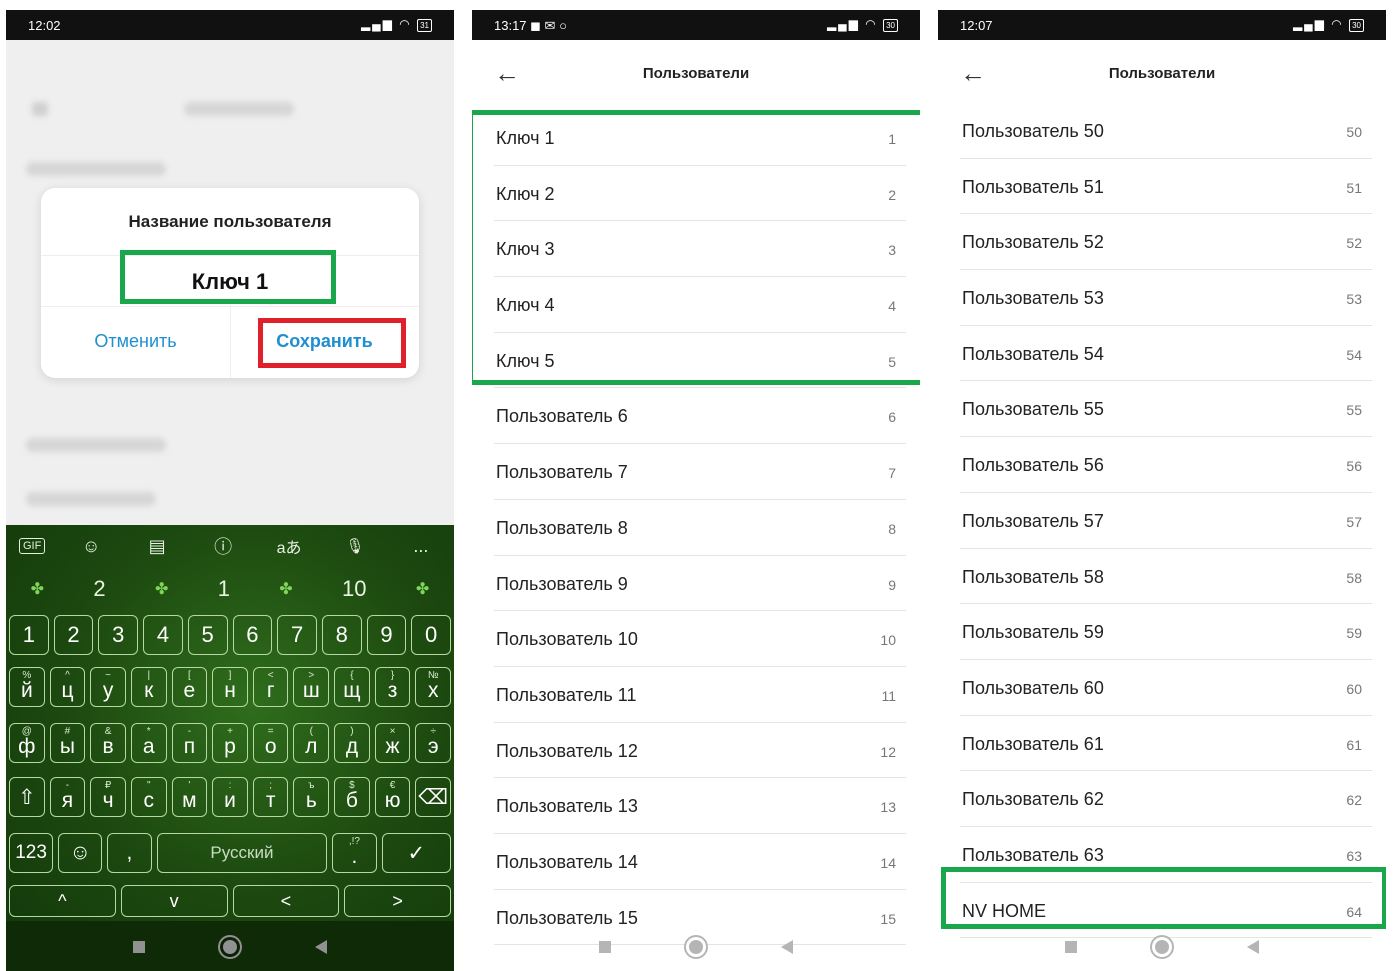 This screenshot has width=1394, height=971. Describe the element at coordinates (341, 635) in the screenshot. I see `key-8: 8` at that location.